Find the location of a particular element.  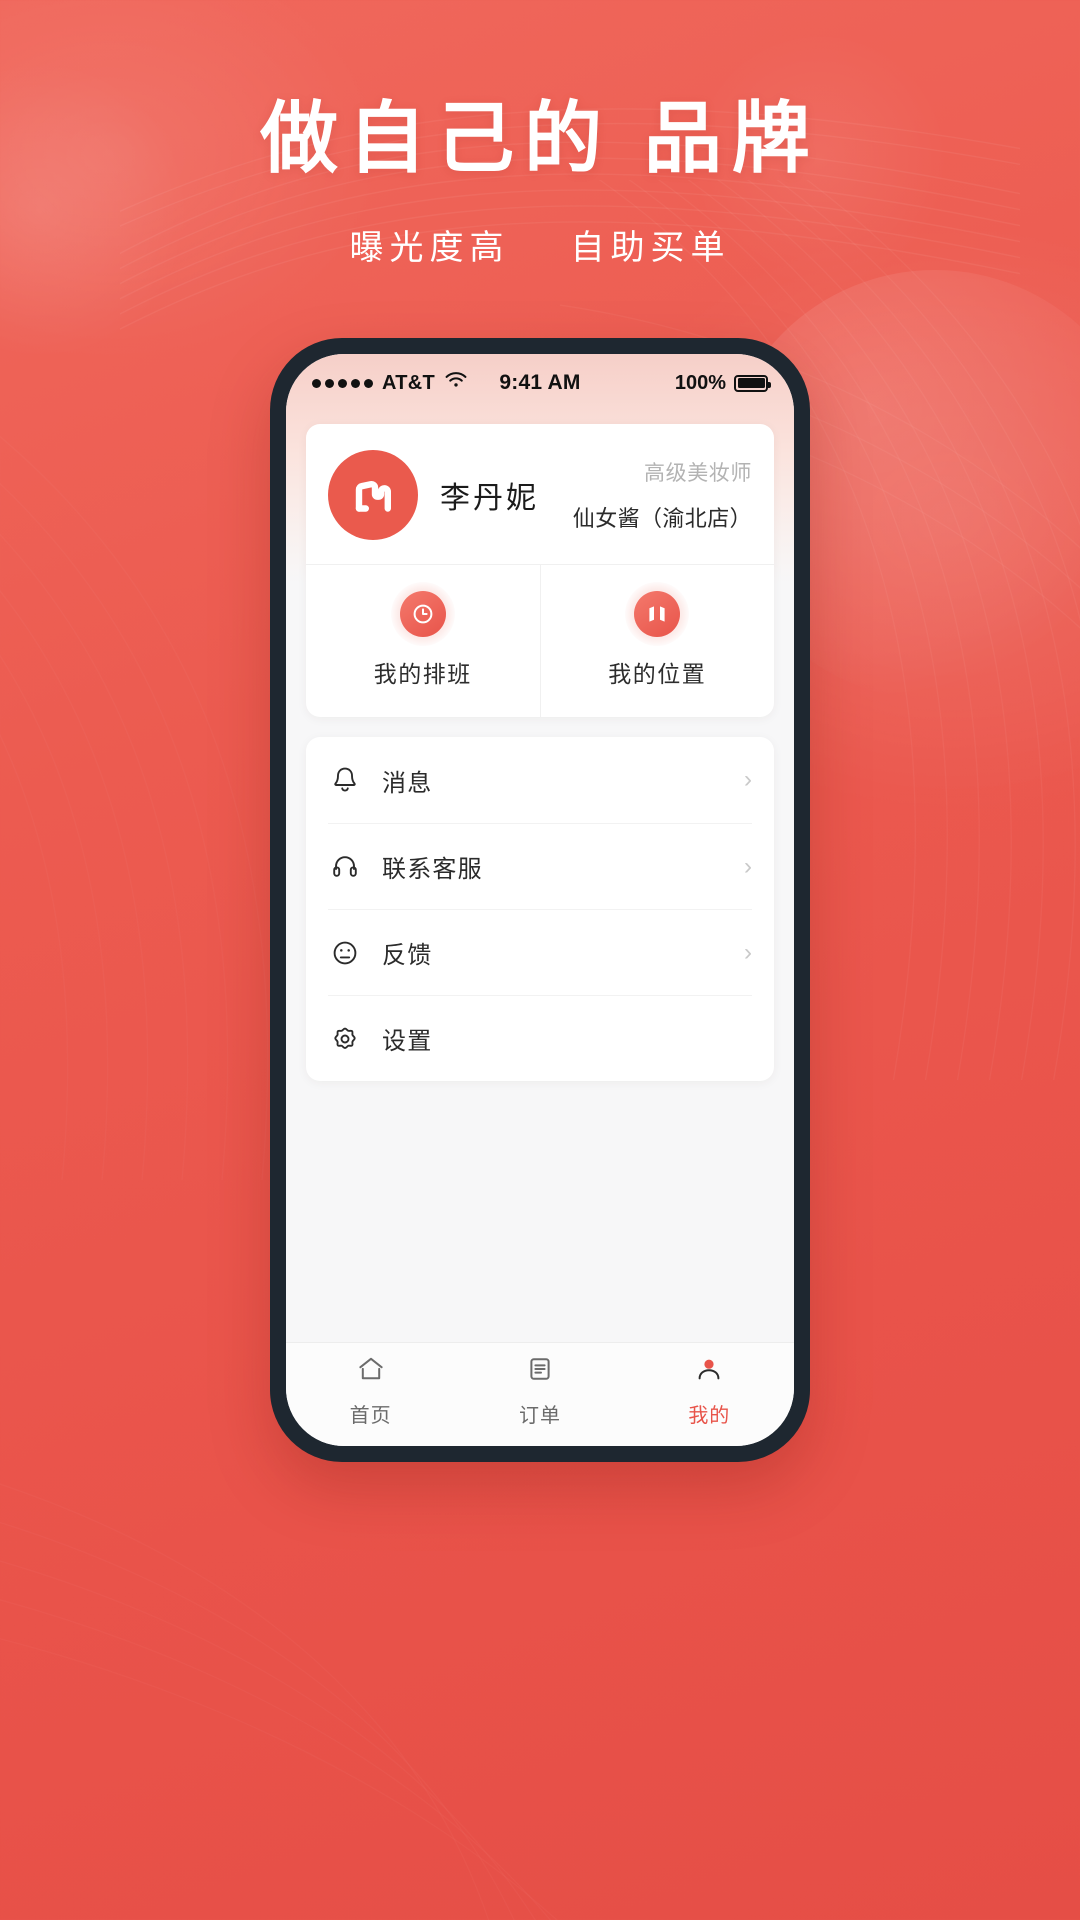

menu-item-settings-label: 设置 is located at coordinates (407, 1041).